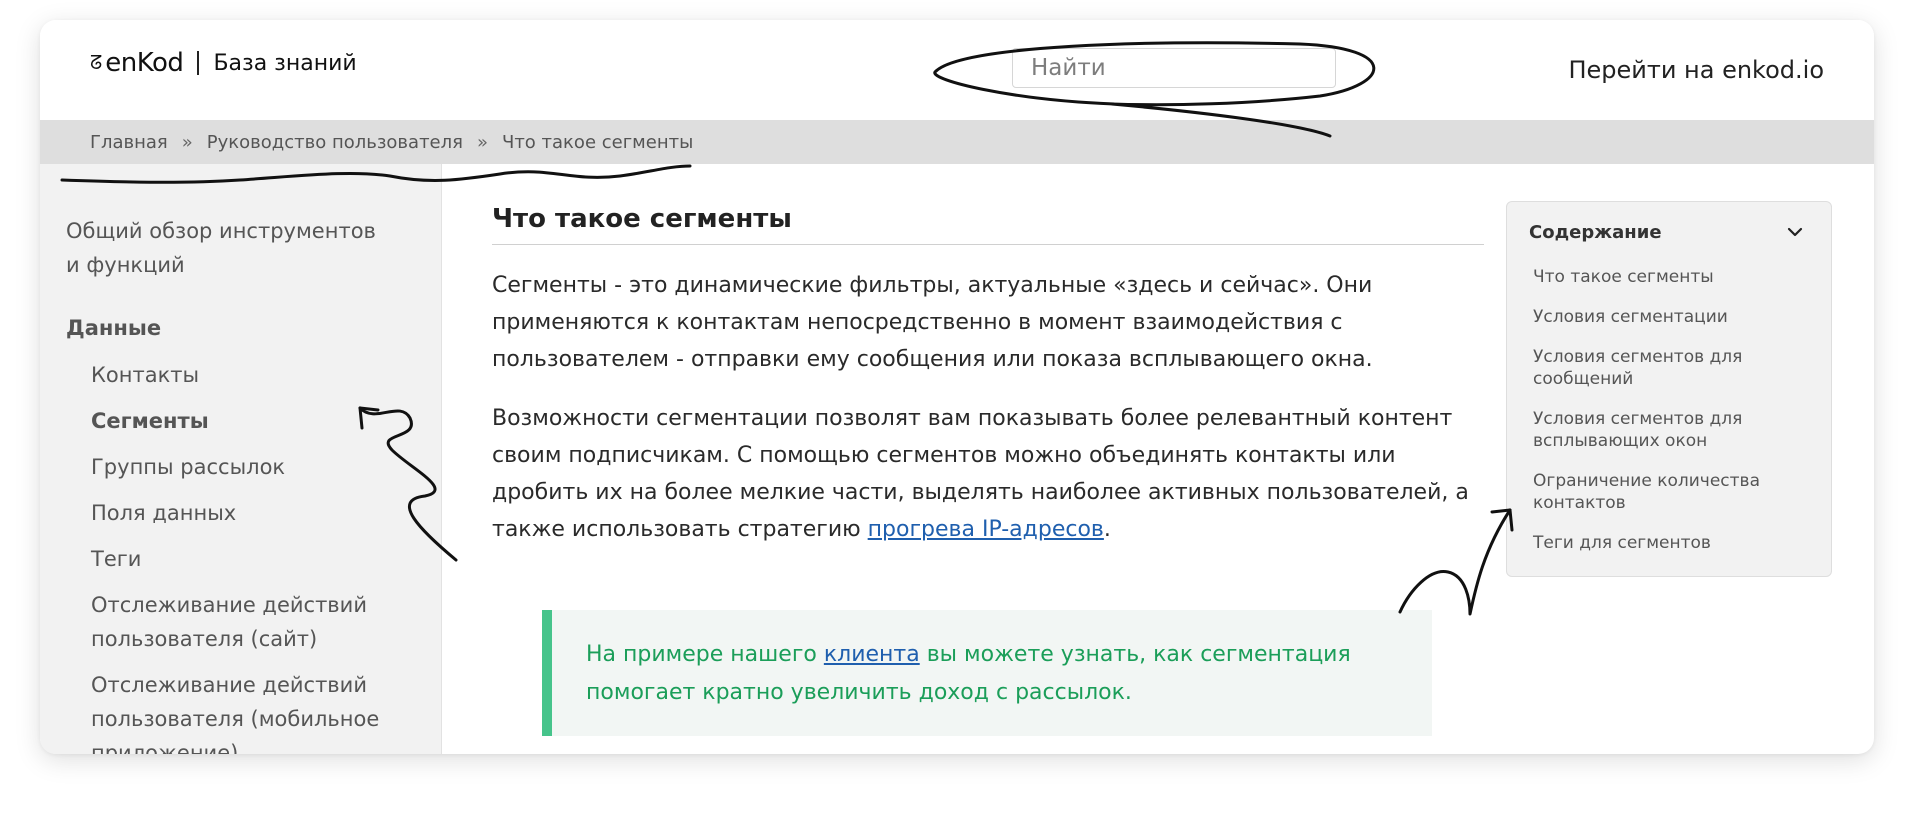 This screenshot has width=1914, height=814. What do you see at coordinates (256, 513) in the screenshot?
I see `sidebar-item-data-fields: Поля данных` at bounding box center [256, 513].